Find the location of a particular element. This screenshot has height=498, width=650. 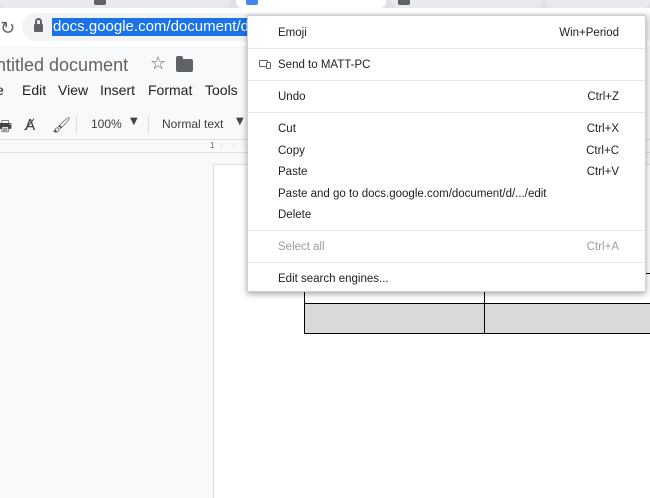

menu-item-undo: Undo Ctrl+Z is located at coordinates (446, 97).